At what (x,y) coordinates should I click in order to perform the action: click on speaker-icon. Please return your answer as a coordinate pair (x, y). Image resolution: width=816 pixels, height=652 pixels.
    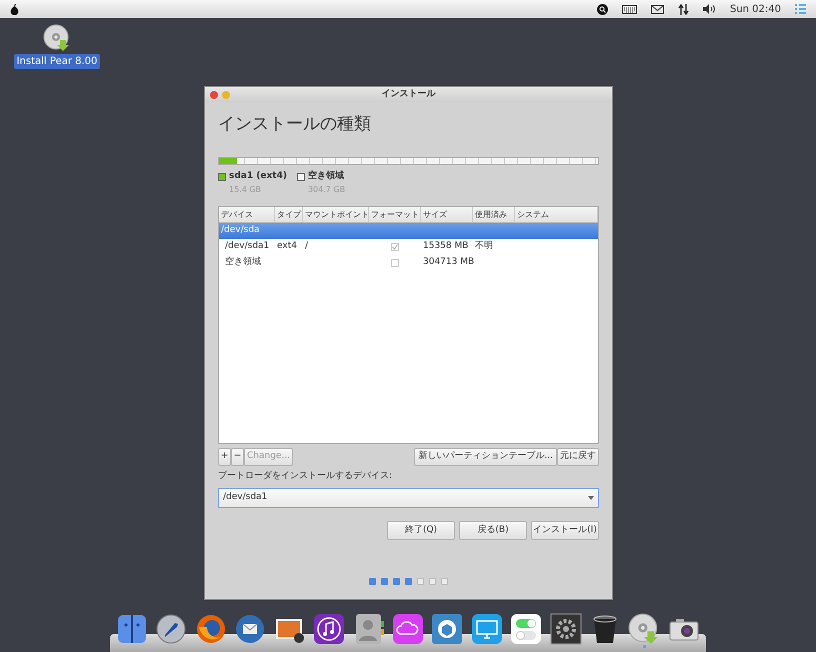
    Looking at the image, I should click on (709, 9).